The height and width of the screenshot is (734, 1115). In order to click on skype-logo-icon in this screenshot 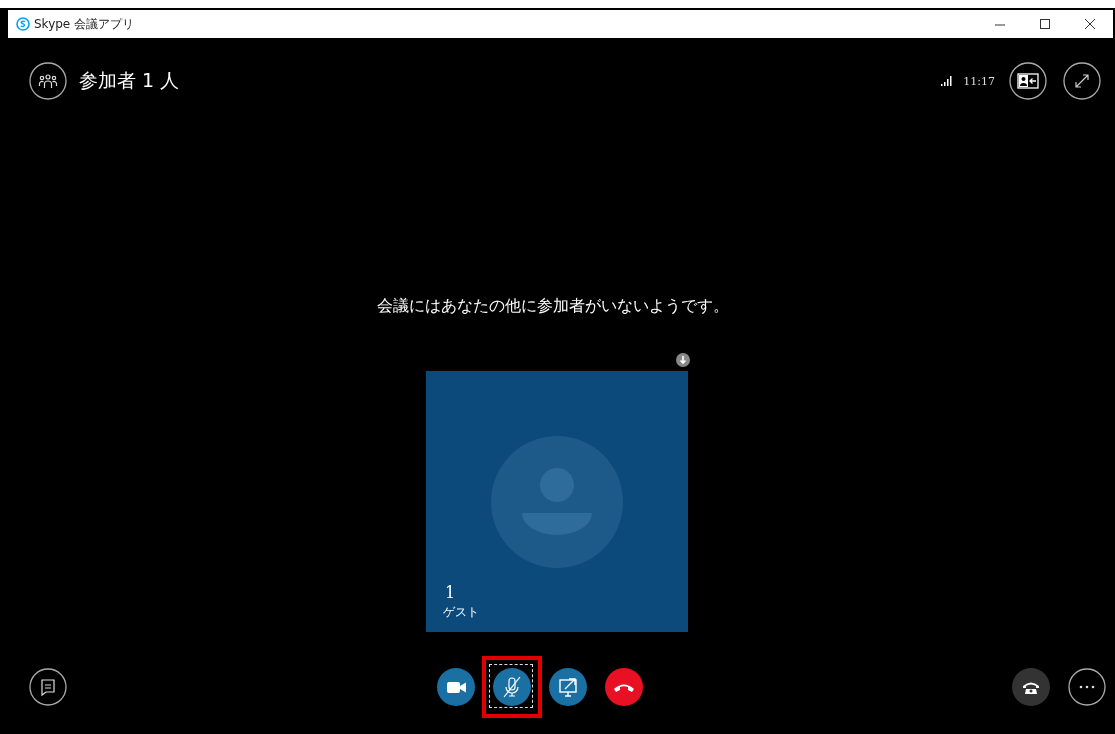, I will do `click(23, 24)`.